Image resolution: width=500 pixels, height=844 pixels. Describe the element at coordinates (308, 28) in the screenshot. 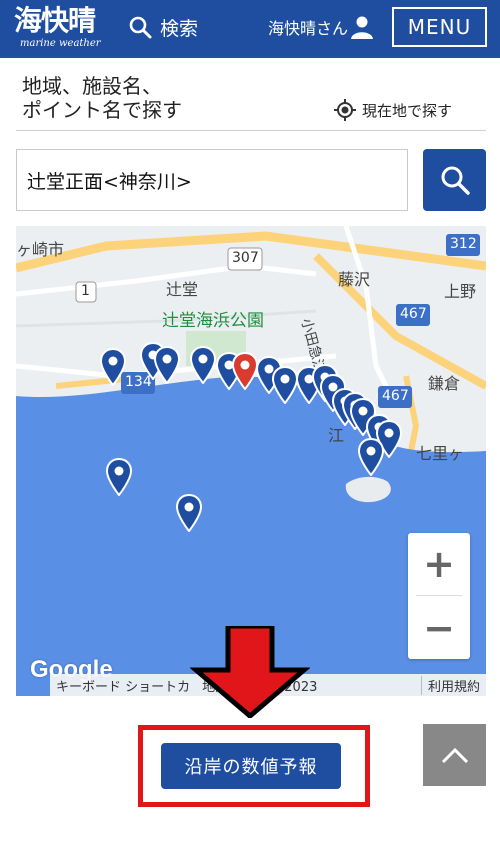

I see `user-name: 海快晴さん` at that location.